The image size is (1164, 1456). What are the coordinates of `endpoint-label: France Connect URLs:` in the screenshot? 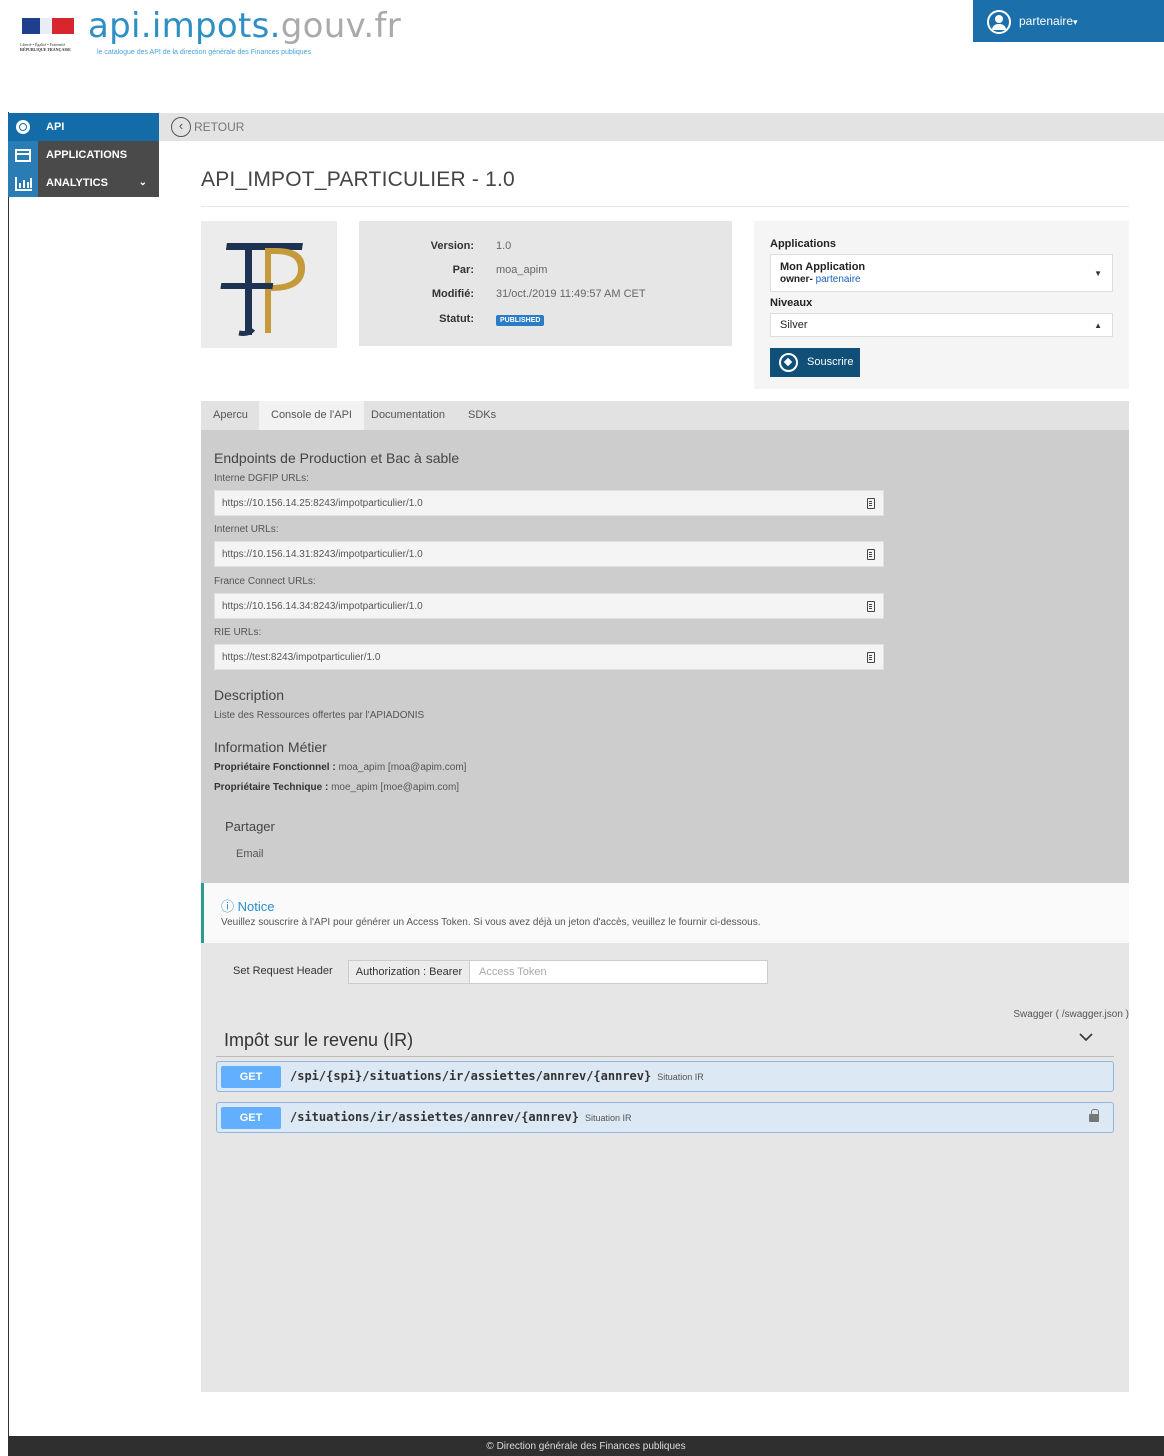 It's located at (265, 581).